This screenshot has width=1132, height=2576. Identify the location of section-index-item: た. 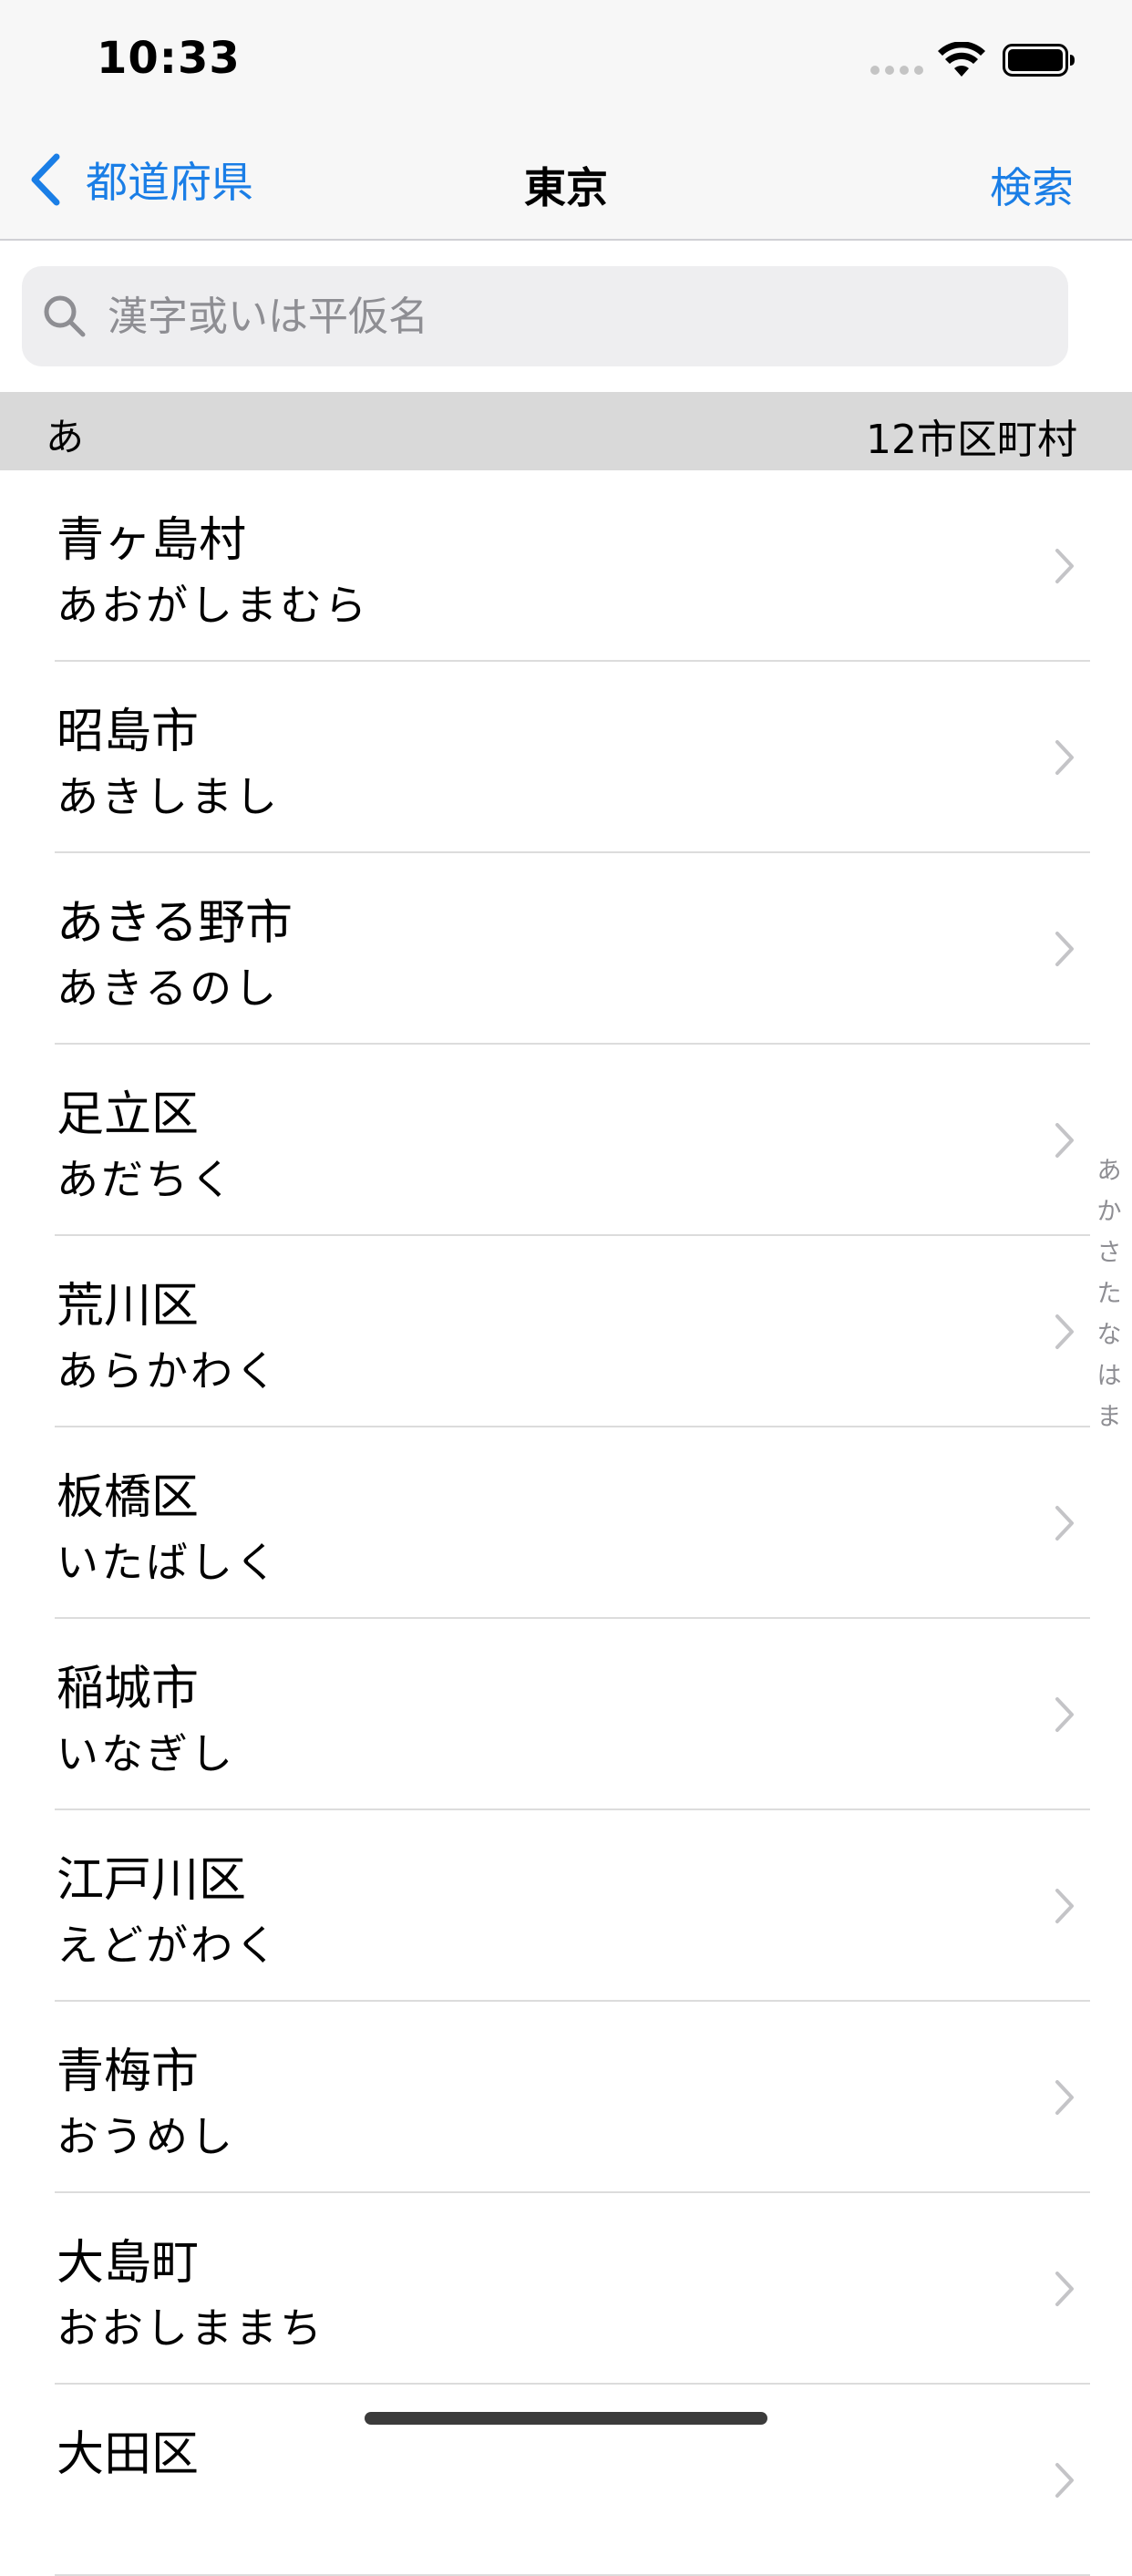
(1110, 1293).